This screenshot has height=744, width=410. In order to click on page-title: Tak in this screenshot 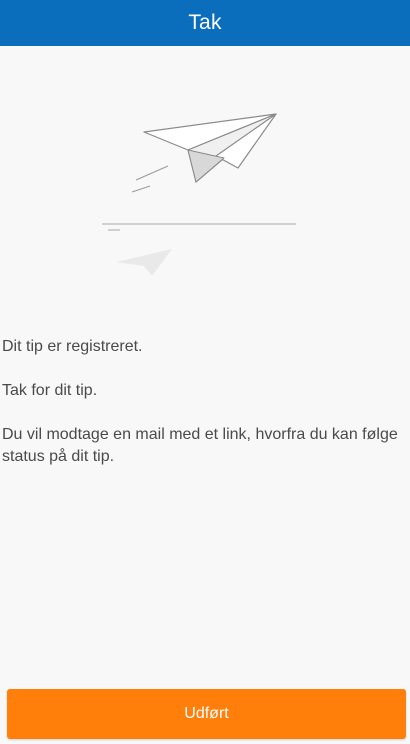, I will do `click(205, 22)`.